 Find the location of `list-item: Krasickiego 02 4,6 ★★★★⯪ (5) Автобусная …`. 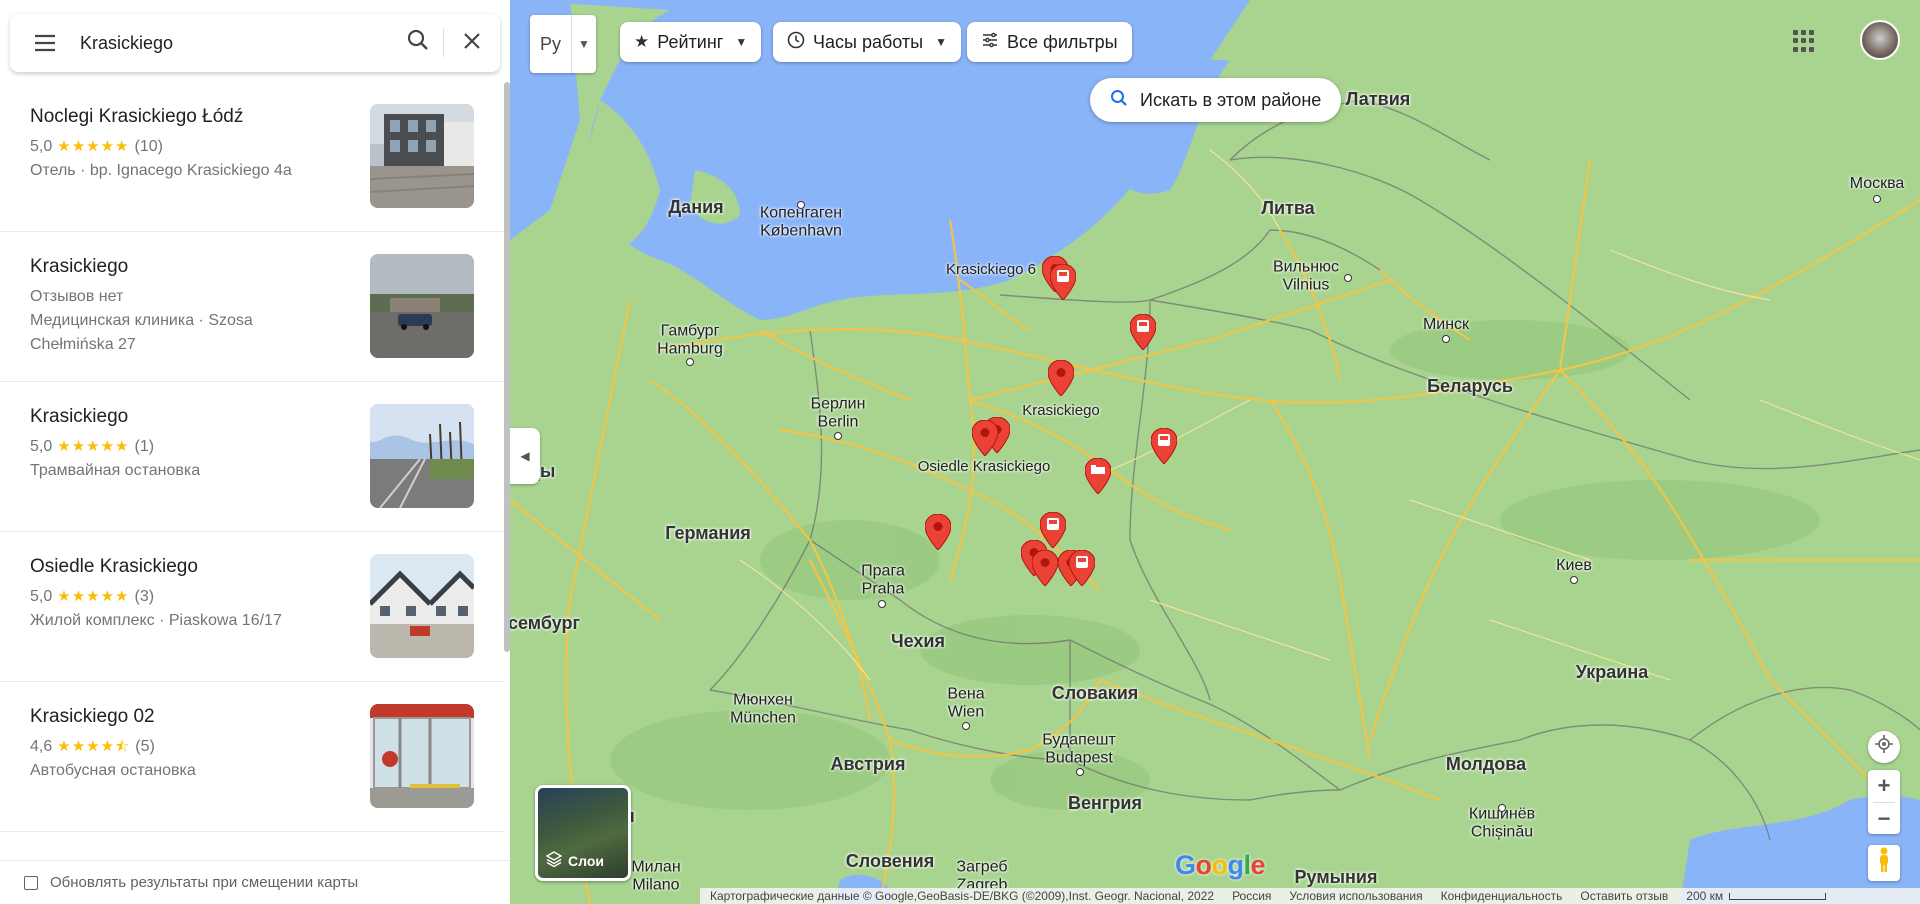

list-item: Krasickiego 02 4,6 ★★★★⯪ (5) Автобусная … is located at coordinates (252, 757).